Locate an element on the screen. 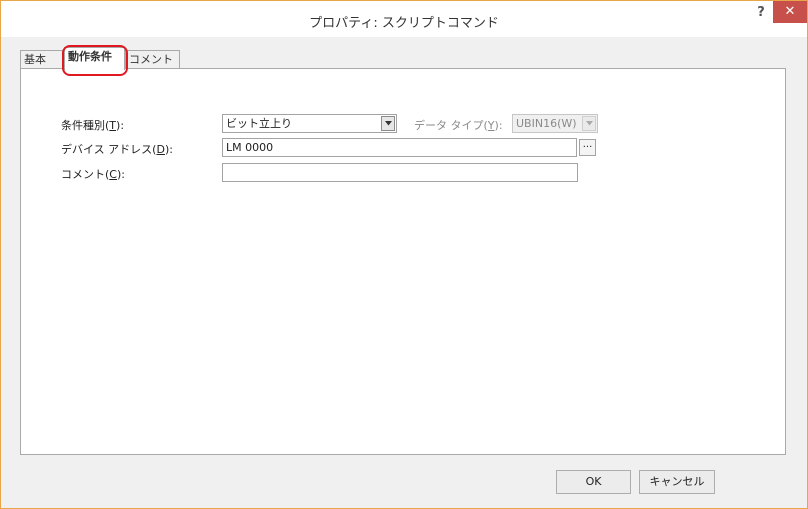  title-bar: プロパティ: スクリプトコマンド ? ✕ is located at coordinates (404, 19).